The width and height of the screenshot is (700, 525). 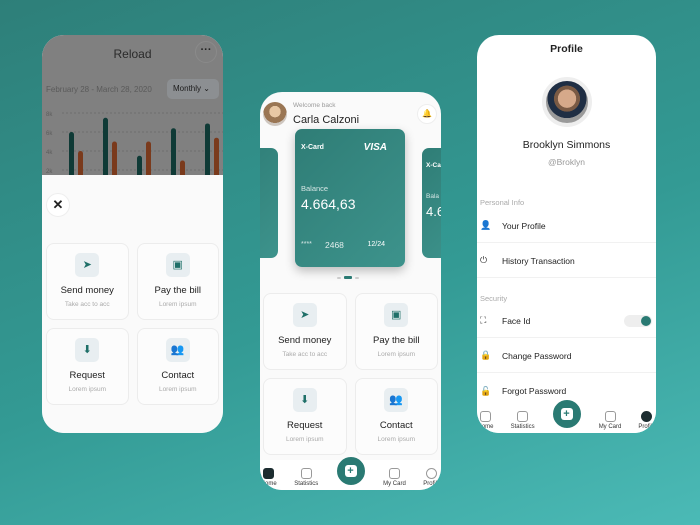 I want to click on menu-label: Your Profile, so click(x=524, y=225).